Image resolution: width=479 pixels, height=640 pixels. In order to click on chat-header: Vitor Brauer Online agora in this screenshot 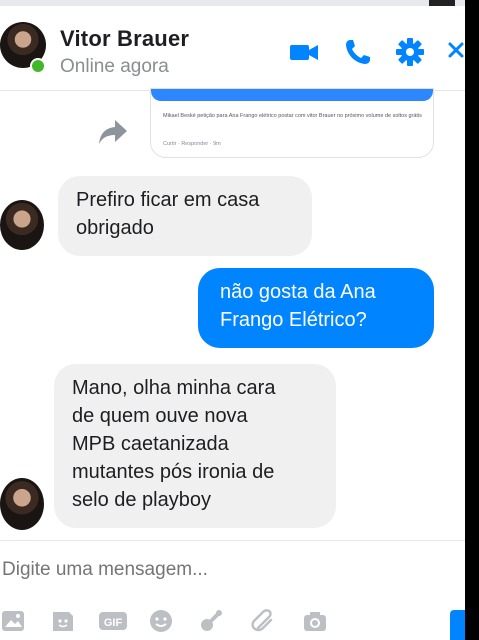, I will do `click(232, 48)`.